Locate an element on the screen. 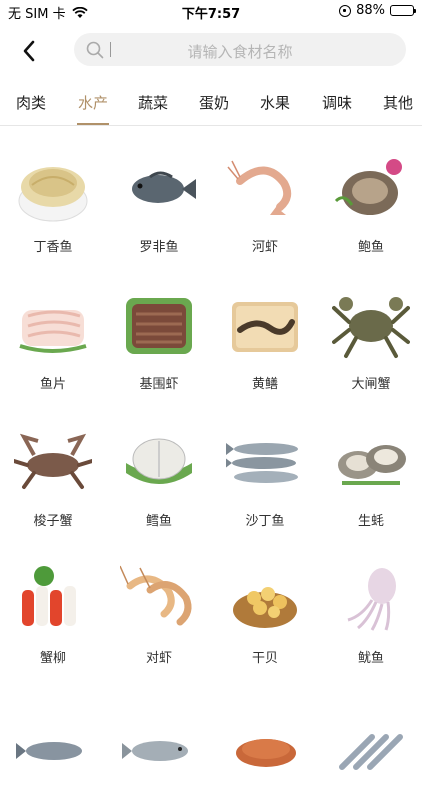 The width and height of the screenshot is (422, 812). ingredient-label: 鱿鱼 is located at coordinates (370, 658).